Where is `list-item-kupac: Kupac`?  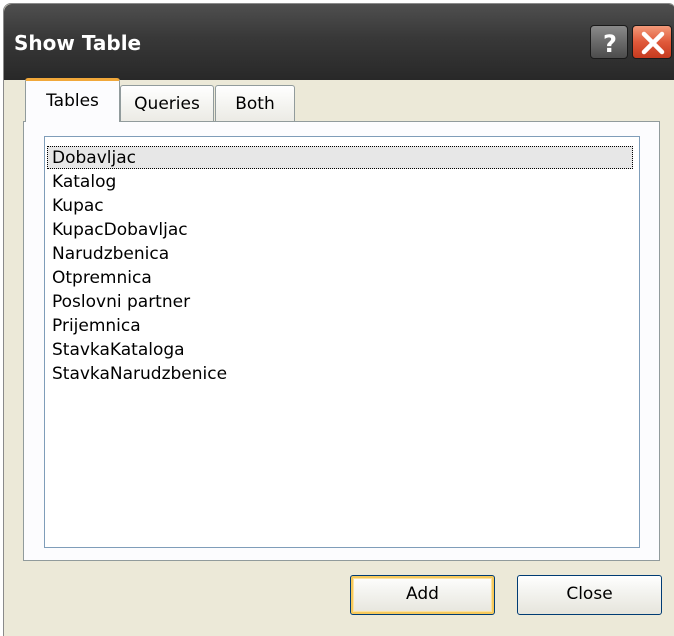
list-item-kupac: Kupac is located at coordinates (78, 206).